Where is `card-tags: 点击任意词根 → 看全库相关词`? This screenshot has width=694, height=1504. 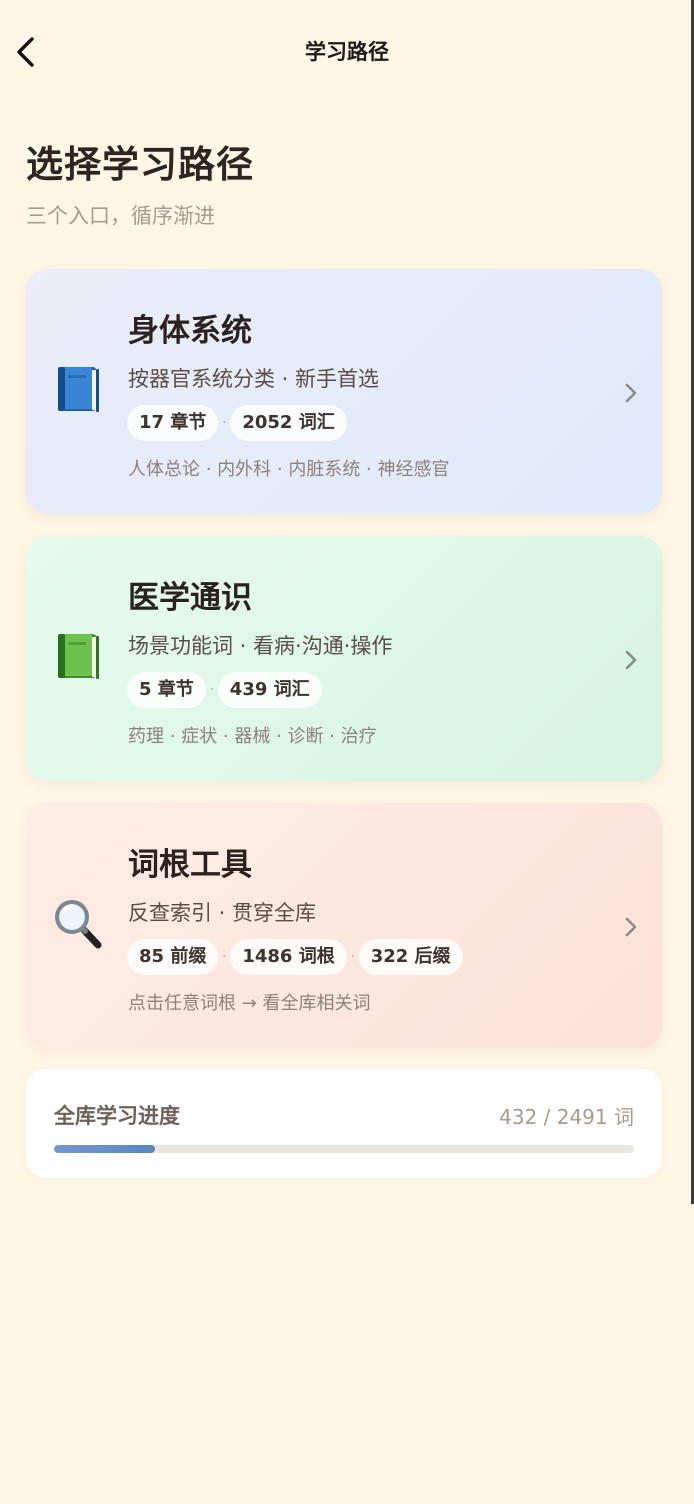
card-tags: 点击任意词根 → 看全库相关词 is located at coordinates (249, 1003).